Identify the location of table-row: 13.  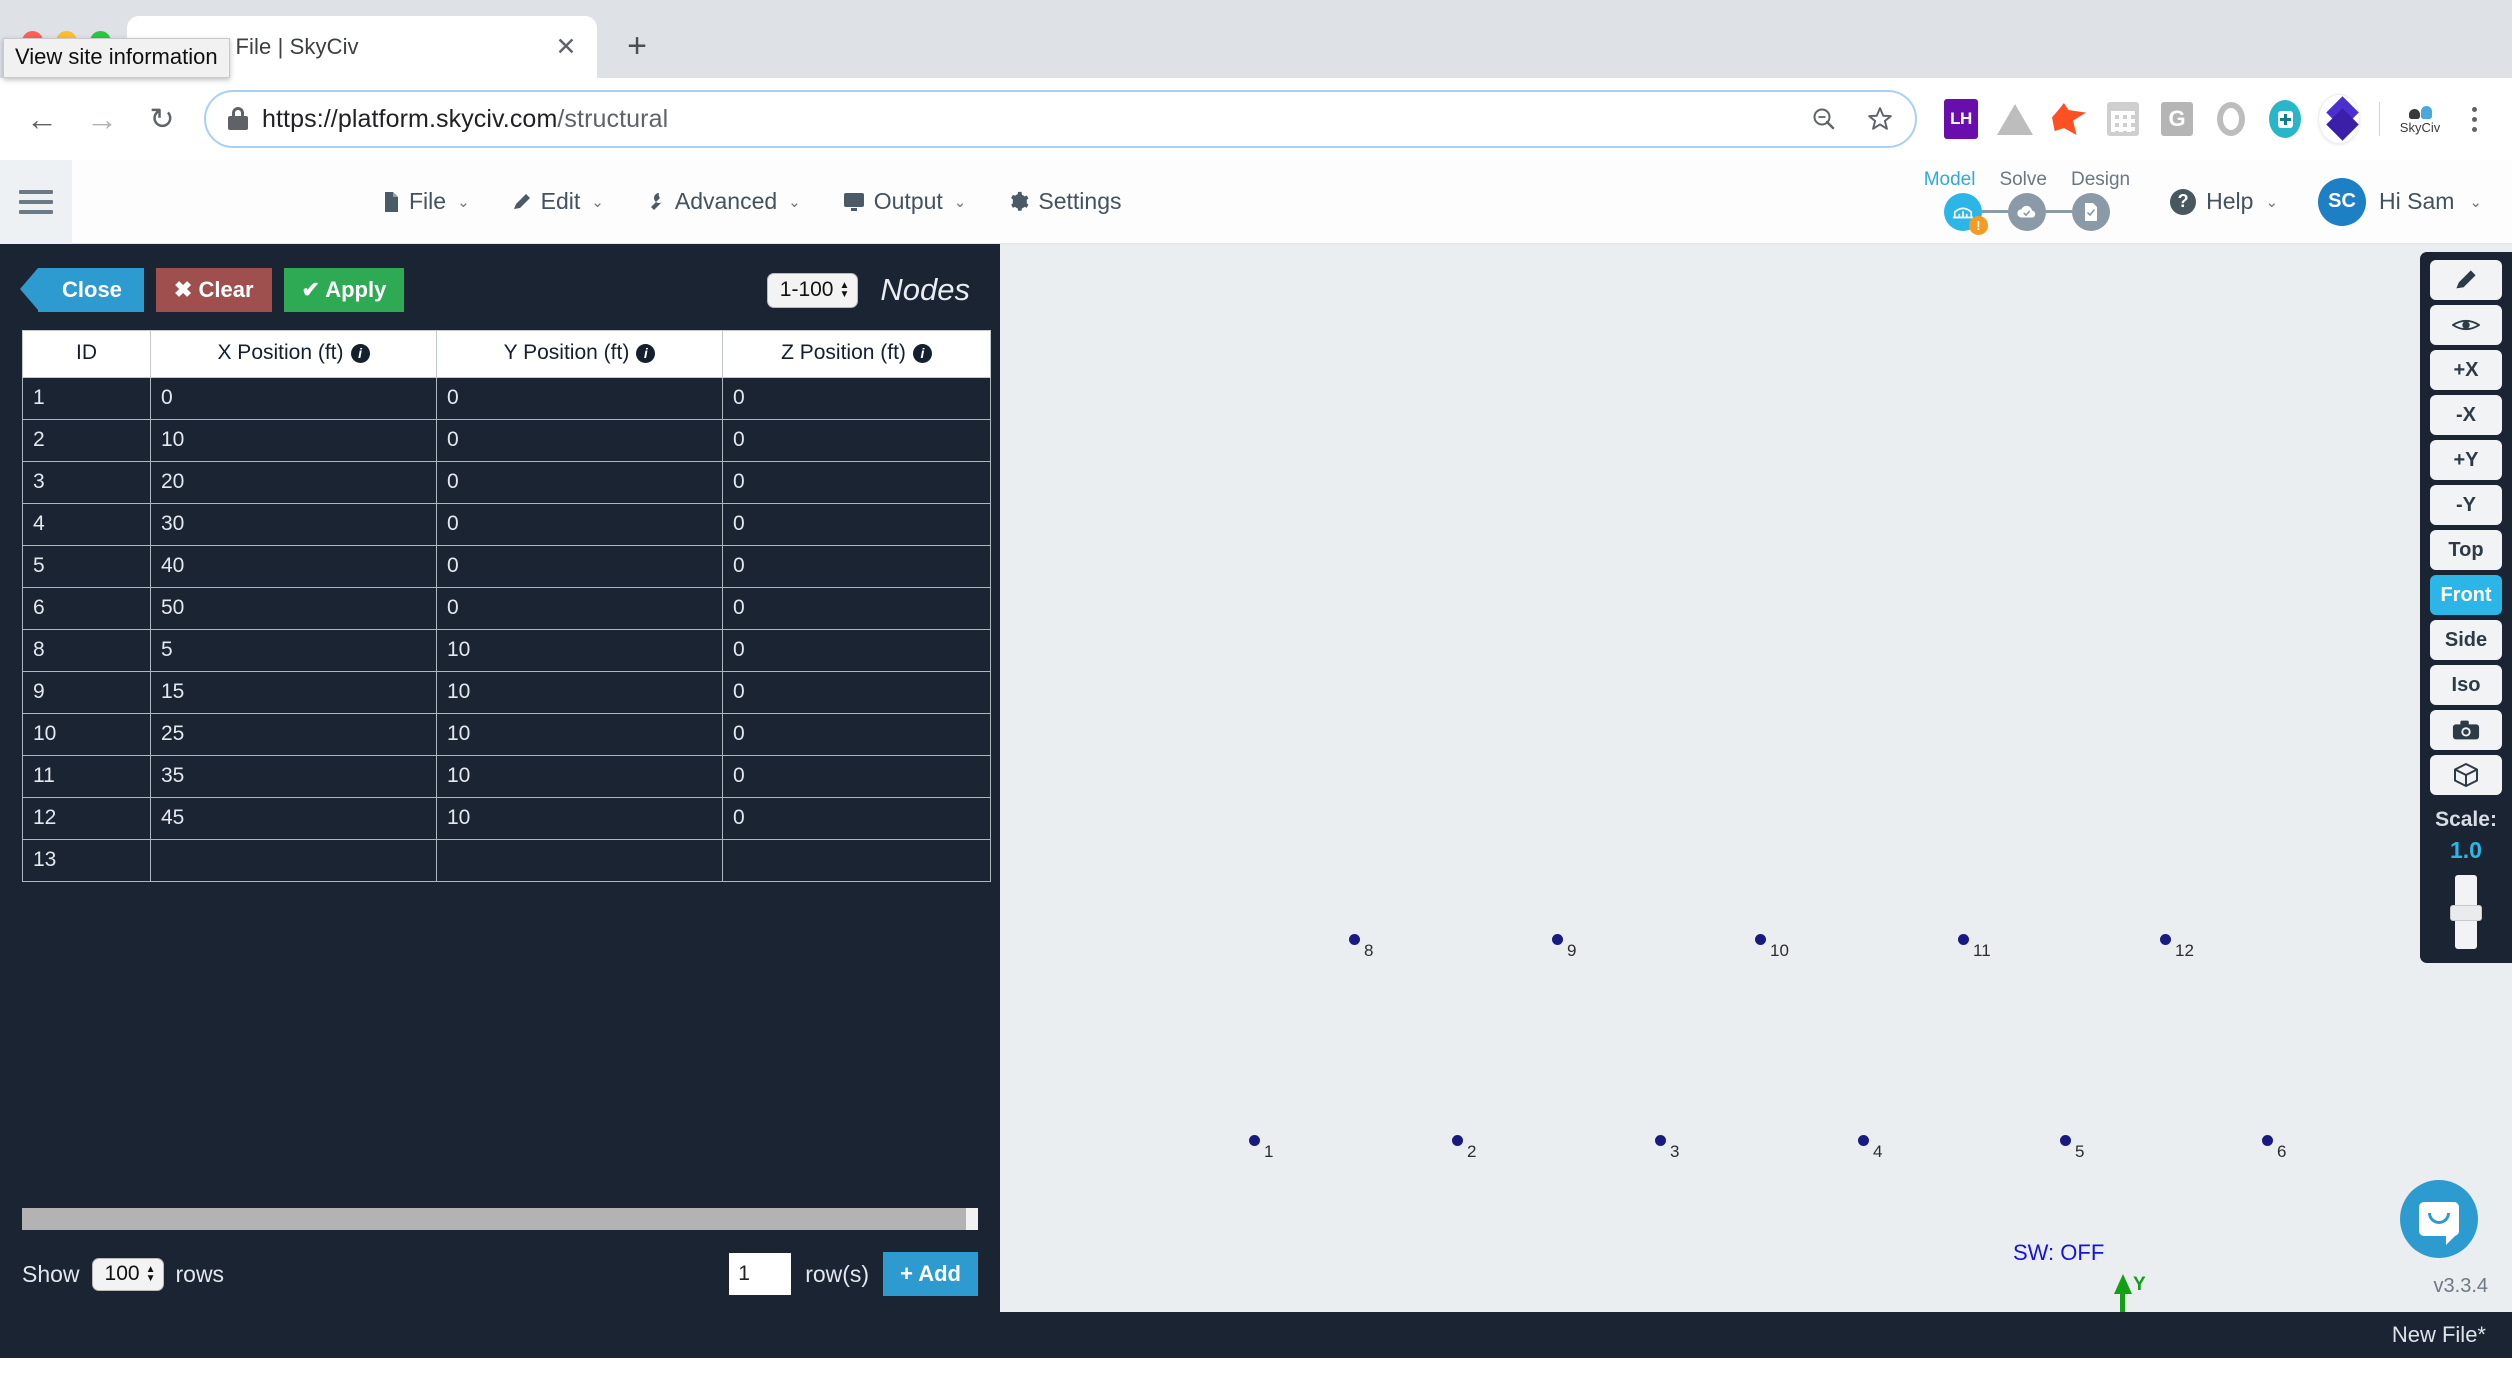
(506, 860).